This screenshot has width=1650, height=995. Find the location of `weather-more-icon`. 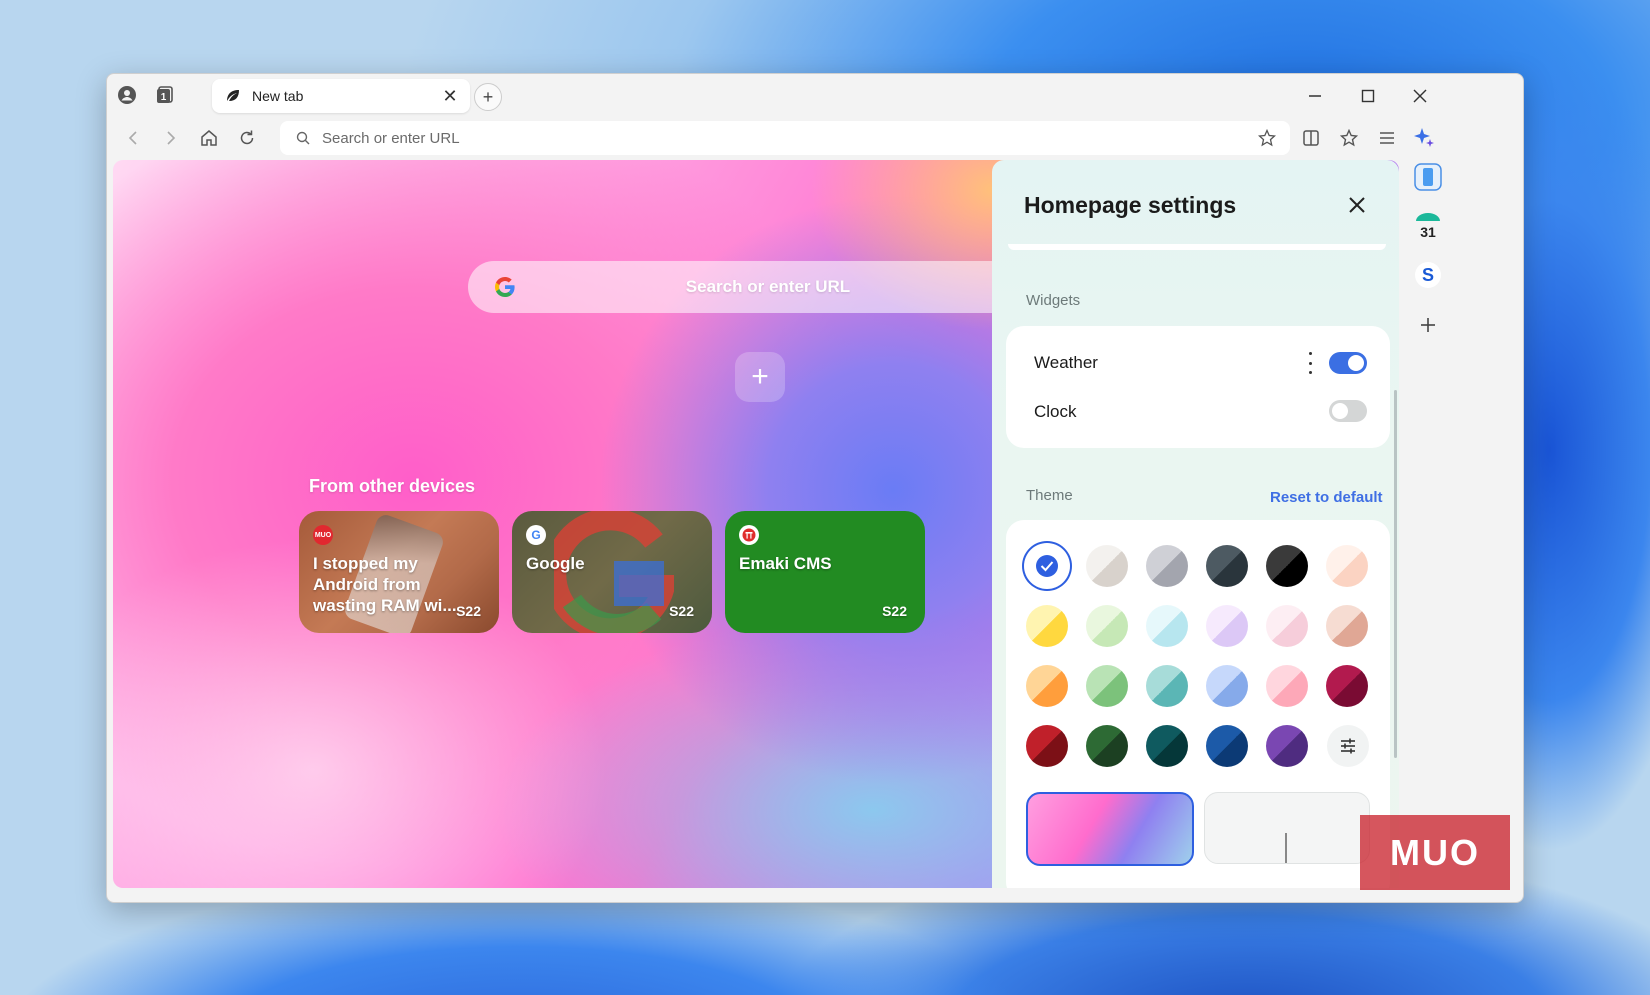

weather-more-icon is located at coordinates (1310, 363).